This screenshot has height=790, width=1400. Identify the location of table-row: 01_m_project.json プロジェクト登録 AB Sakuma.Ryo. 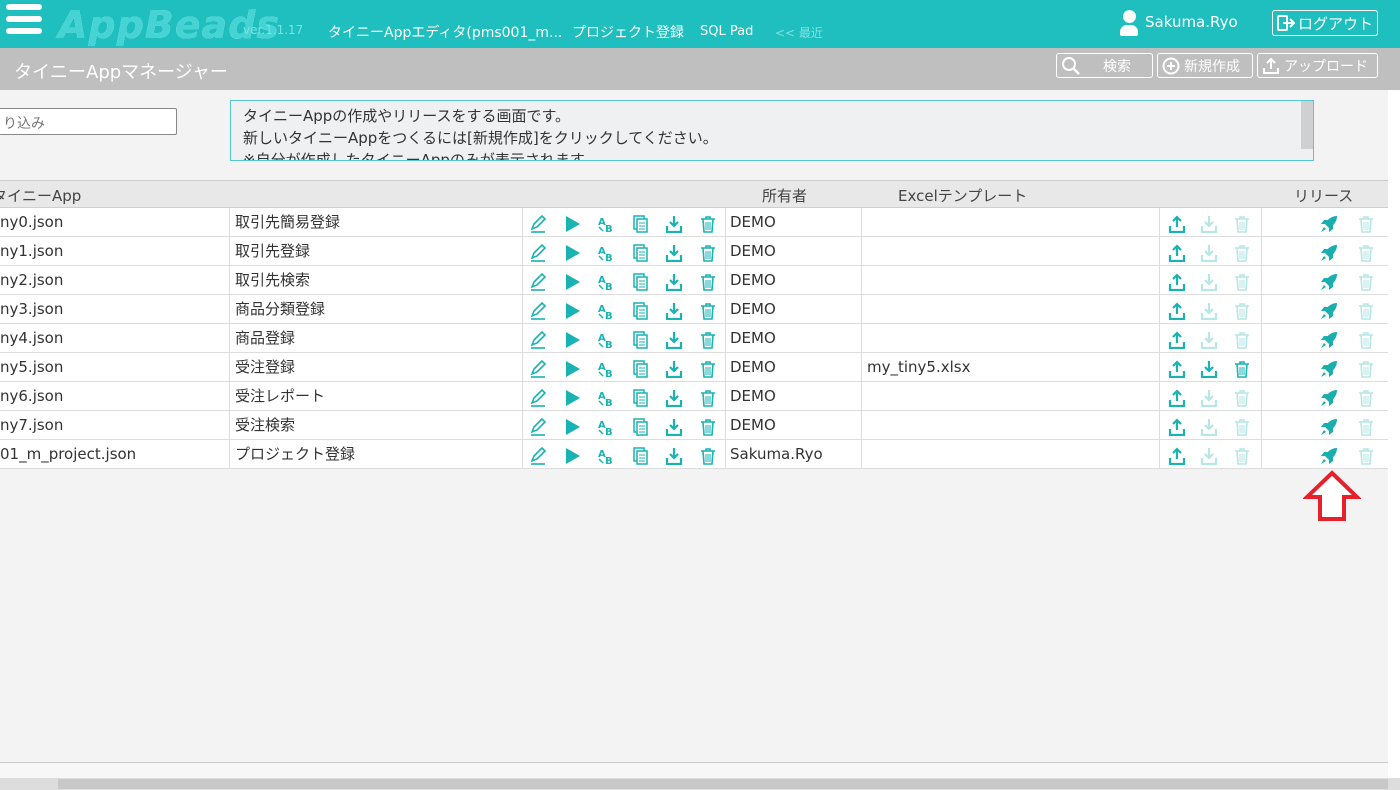
(694, 454).